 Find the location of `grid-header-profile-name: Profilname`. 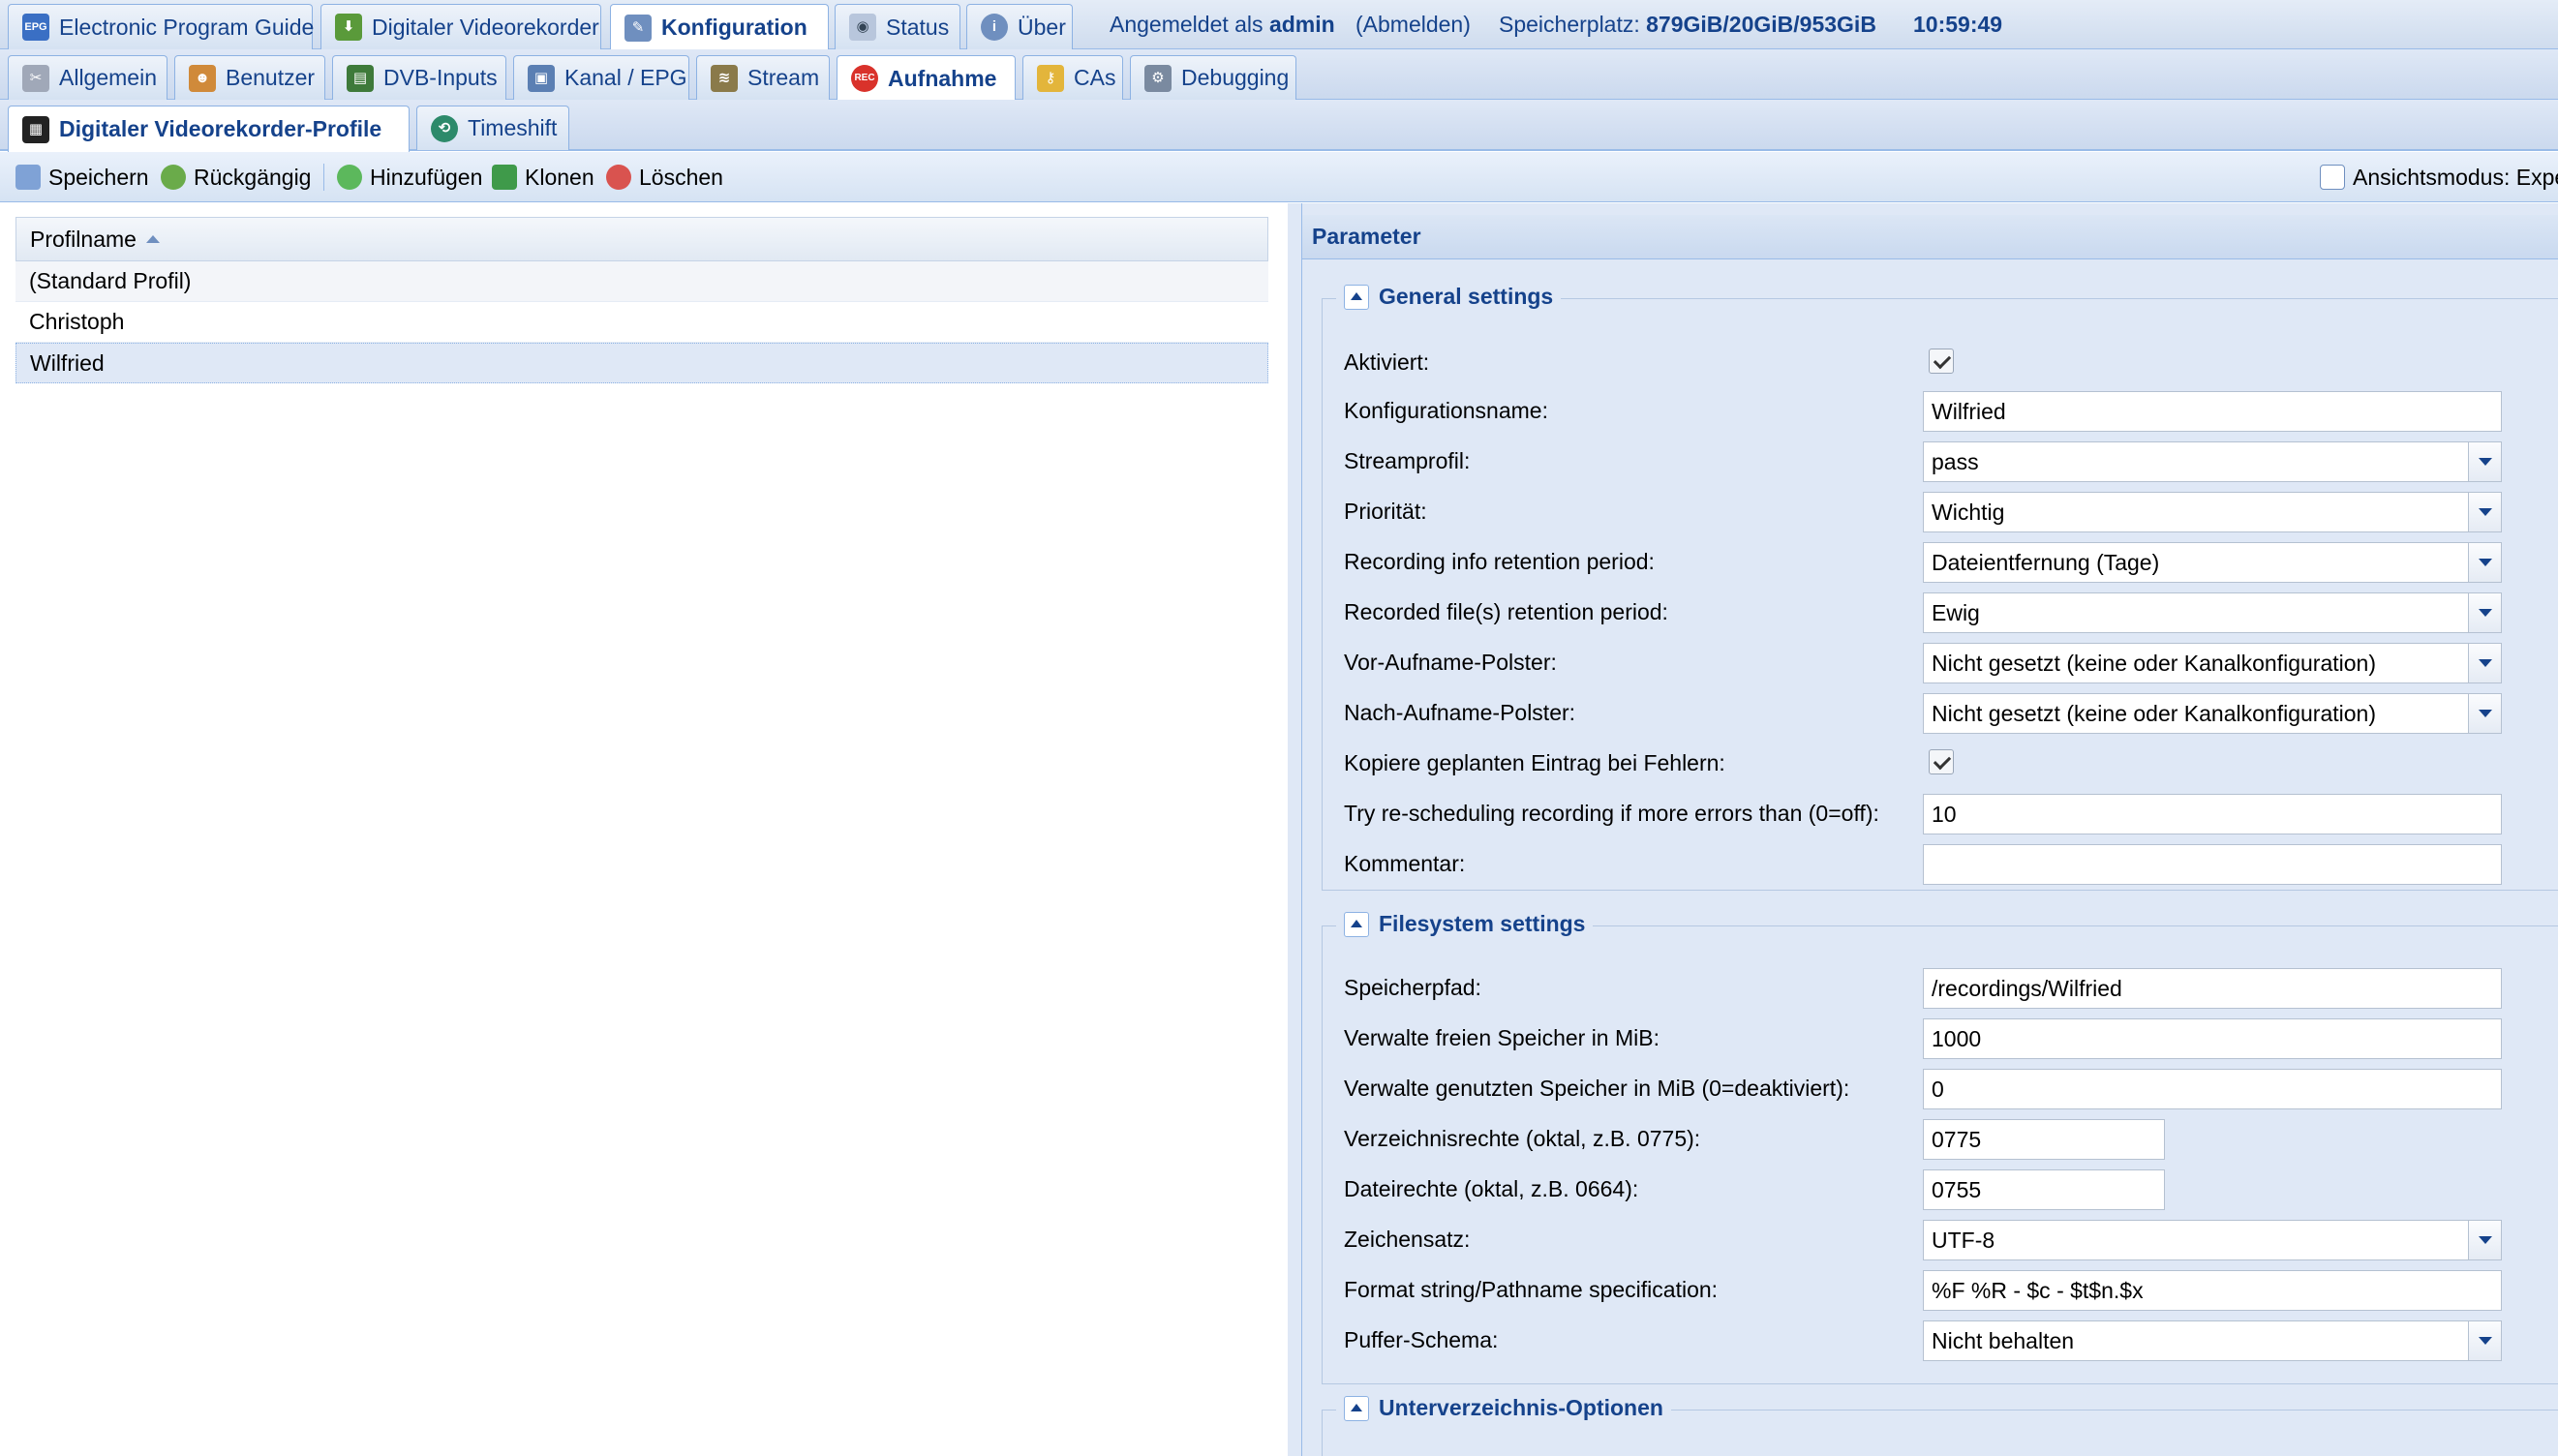

grid-header-profile-name: Profilname is located at coordinates (641, 239).